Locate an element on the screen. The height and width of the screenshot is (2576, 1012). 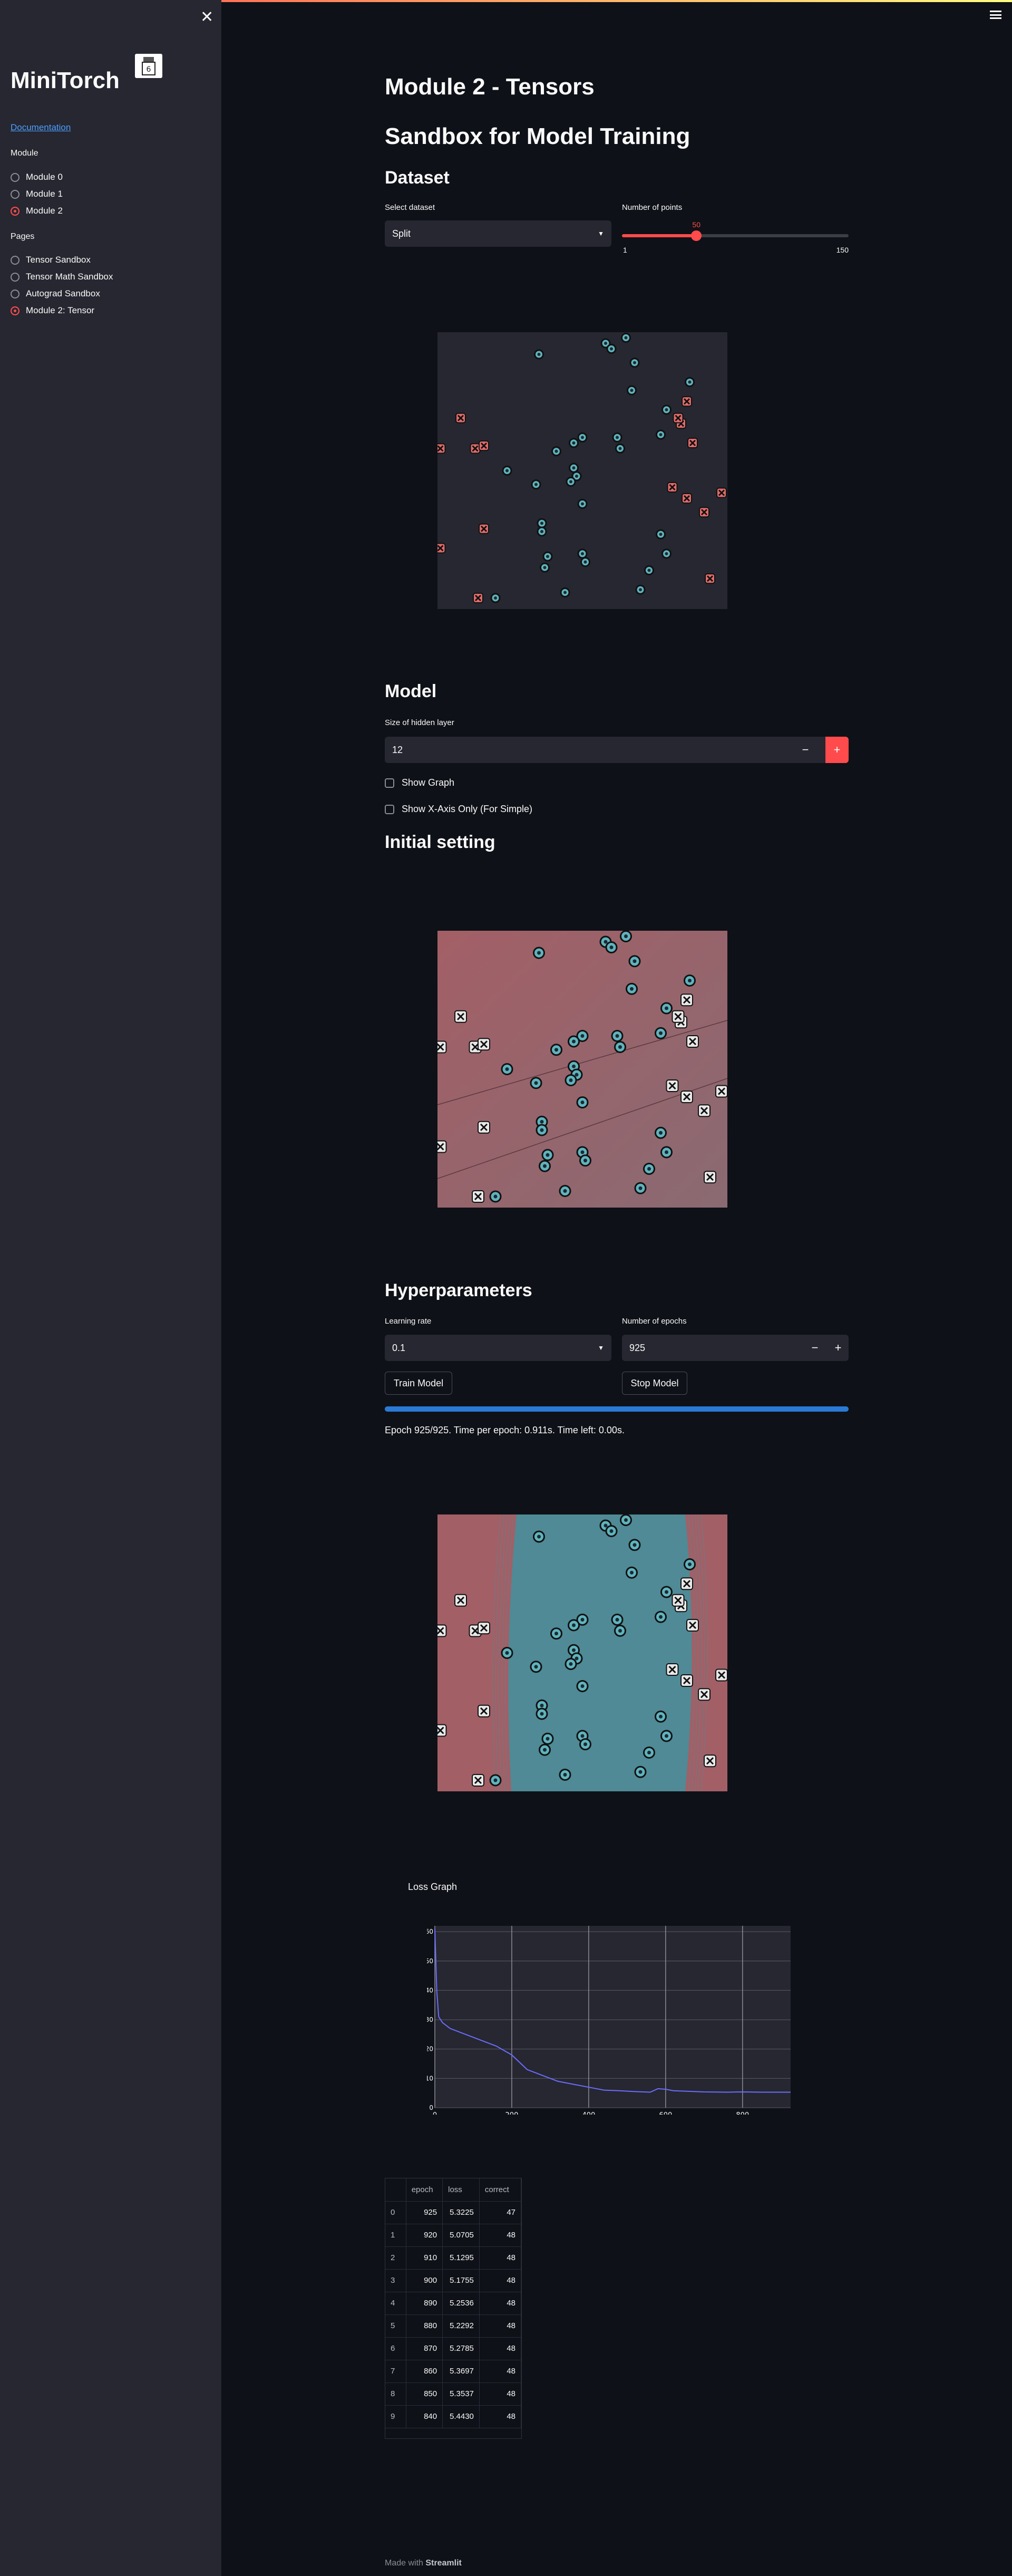
table-cell: 880 is located at coordinates (424, 2326).